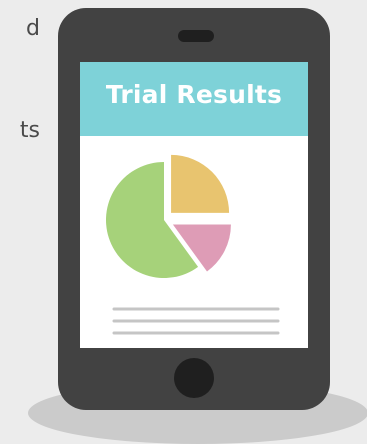 Image resolution: width=367 pixels, height=444 pixels. Describe the element at coordinates (196, 36) in the screenshot. I see `phone-speaker` at that location.